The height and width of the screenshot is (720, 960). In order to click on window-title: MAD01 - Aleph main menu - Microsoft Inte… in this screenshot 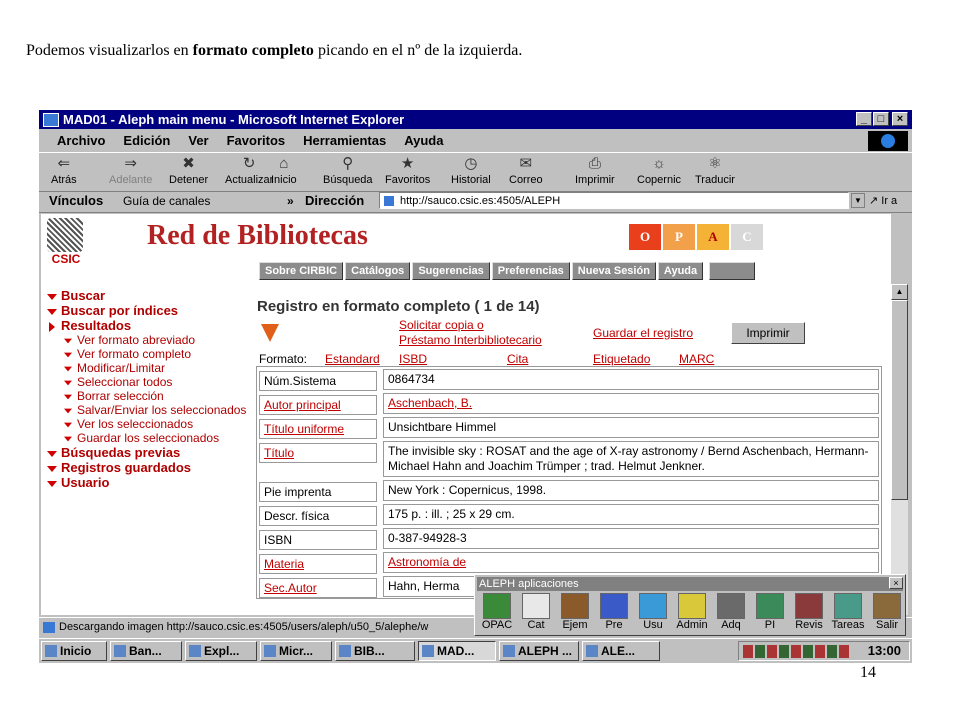, I will do `click(234, 119)`.